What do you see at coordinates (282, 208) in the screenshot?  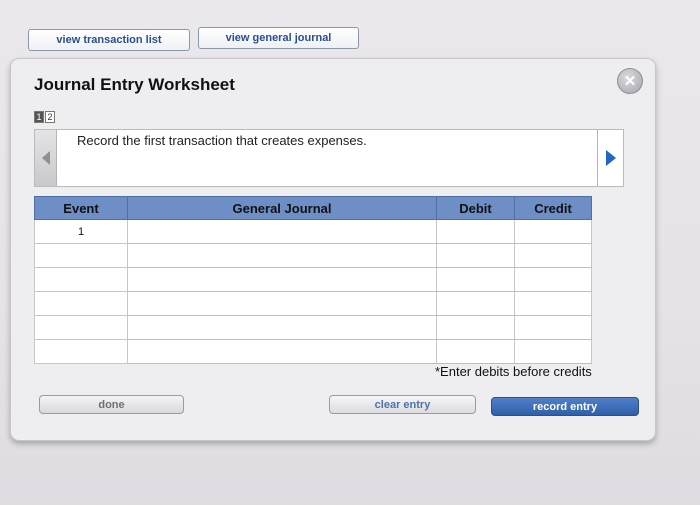 I see `header-general-journal: General Journal` at bounding box center [282, 208].